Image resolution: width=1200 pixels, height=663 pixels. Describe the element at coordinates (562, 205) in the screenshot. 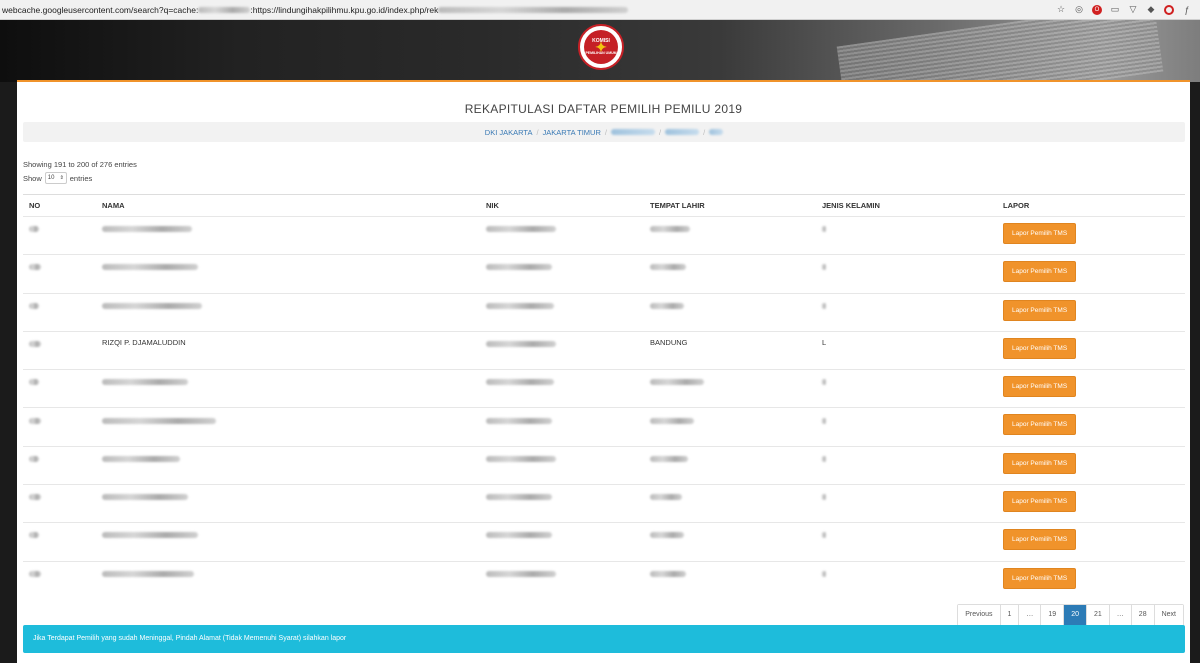

I see `column-header-nik: NIK` at that location.